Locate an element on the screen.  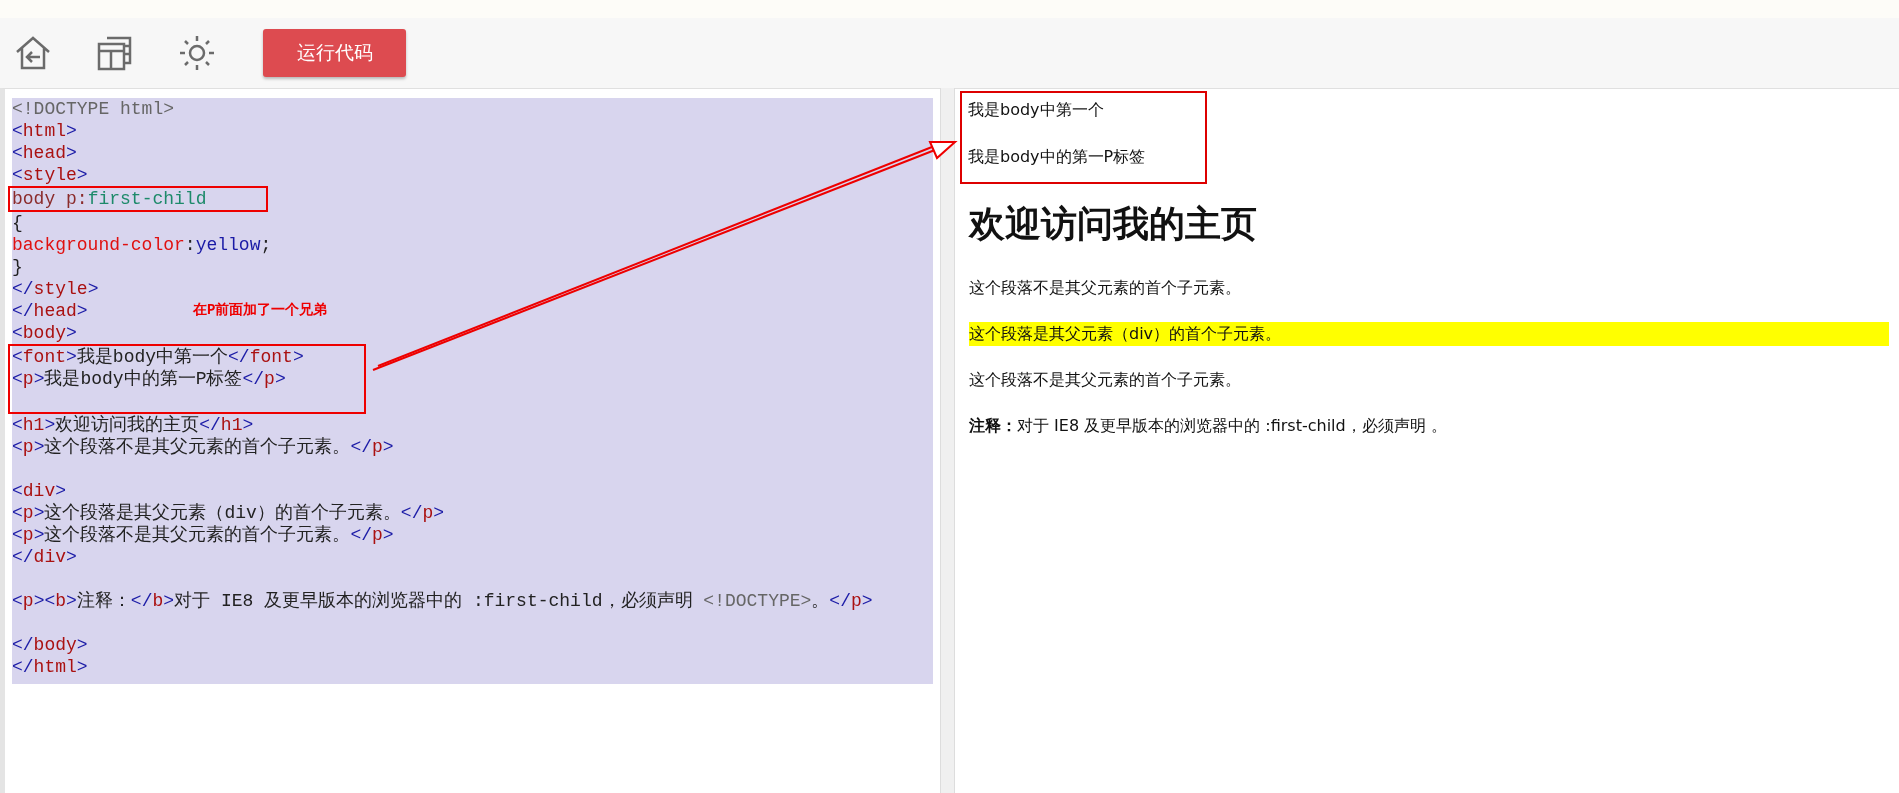
code-line: <head> is located at coordinates (44, 153).